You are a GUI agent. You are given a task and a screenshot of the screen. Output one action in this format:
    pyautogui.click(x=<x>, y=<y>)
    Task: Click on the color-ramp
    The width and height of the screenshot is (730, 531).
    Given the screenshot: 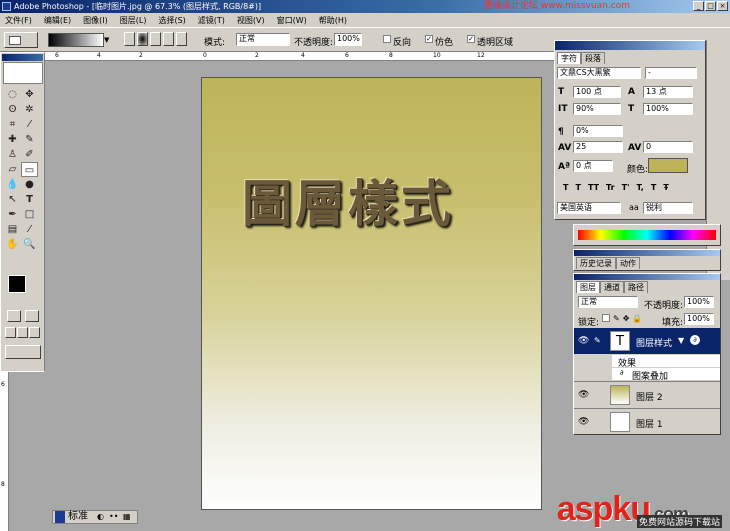 What is the action you would take?
    pyautogui.click(x=647, y=235)
    